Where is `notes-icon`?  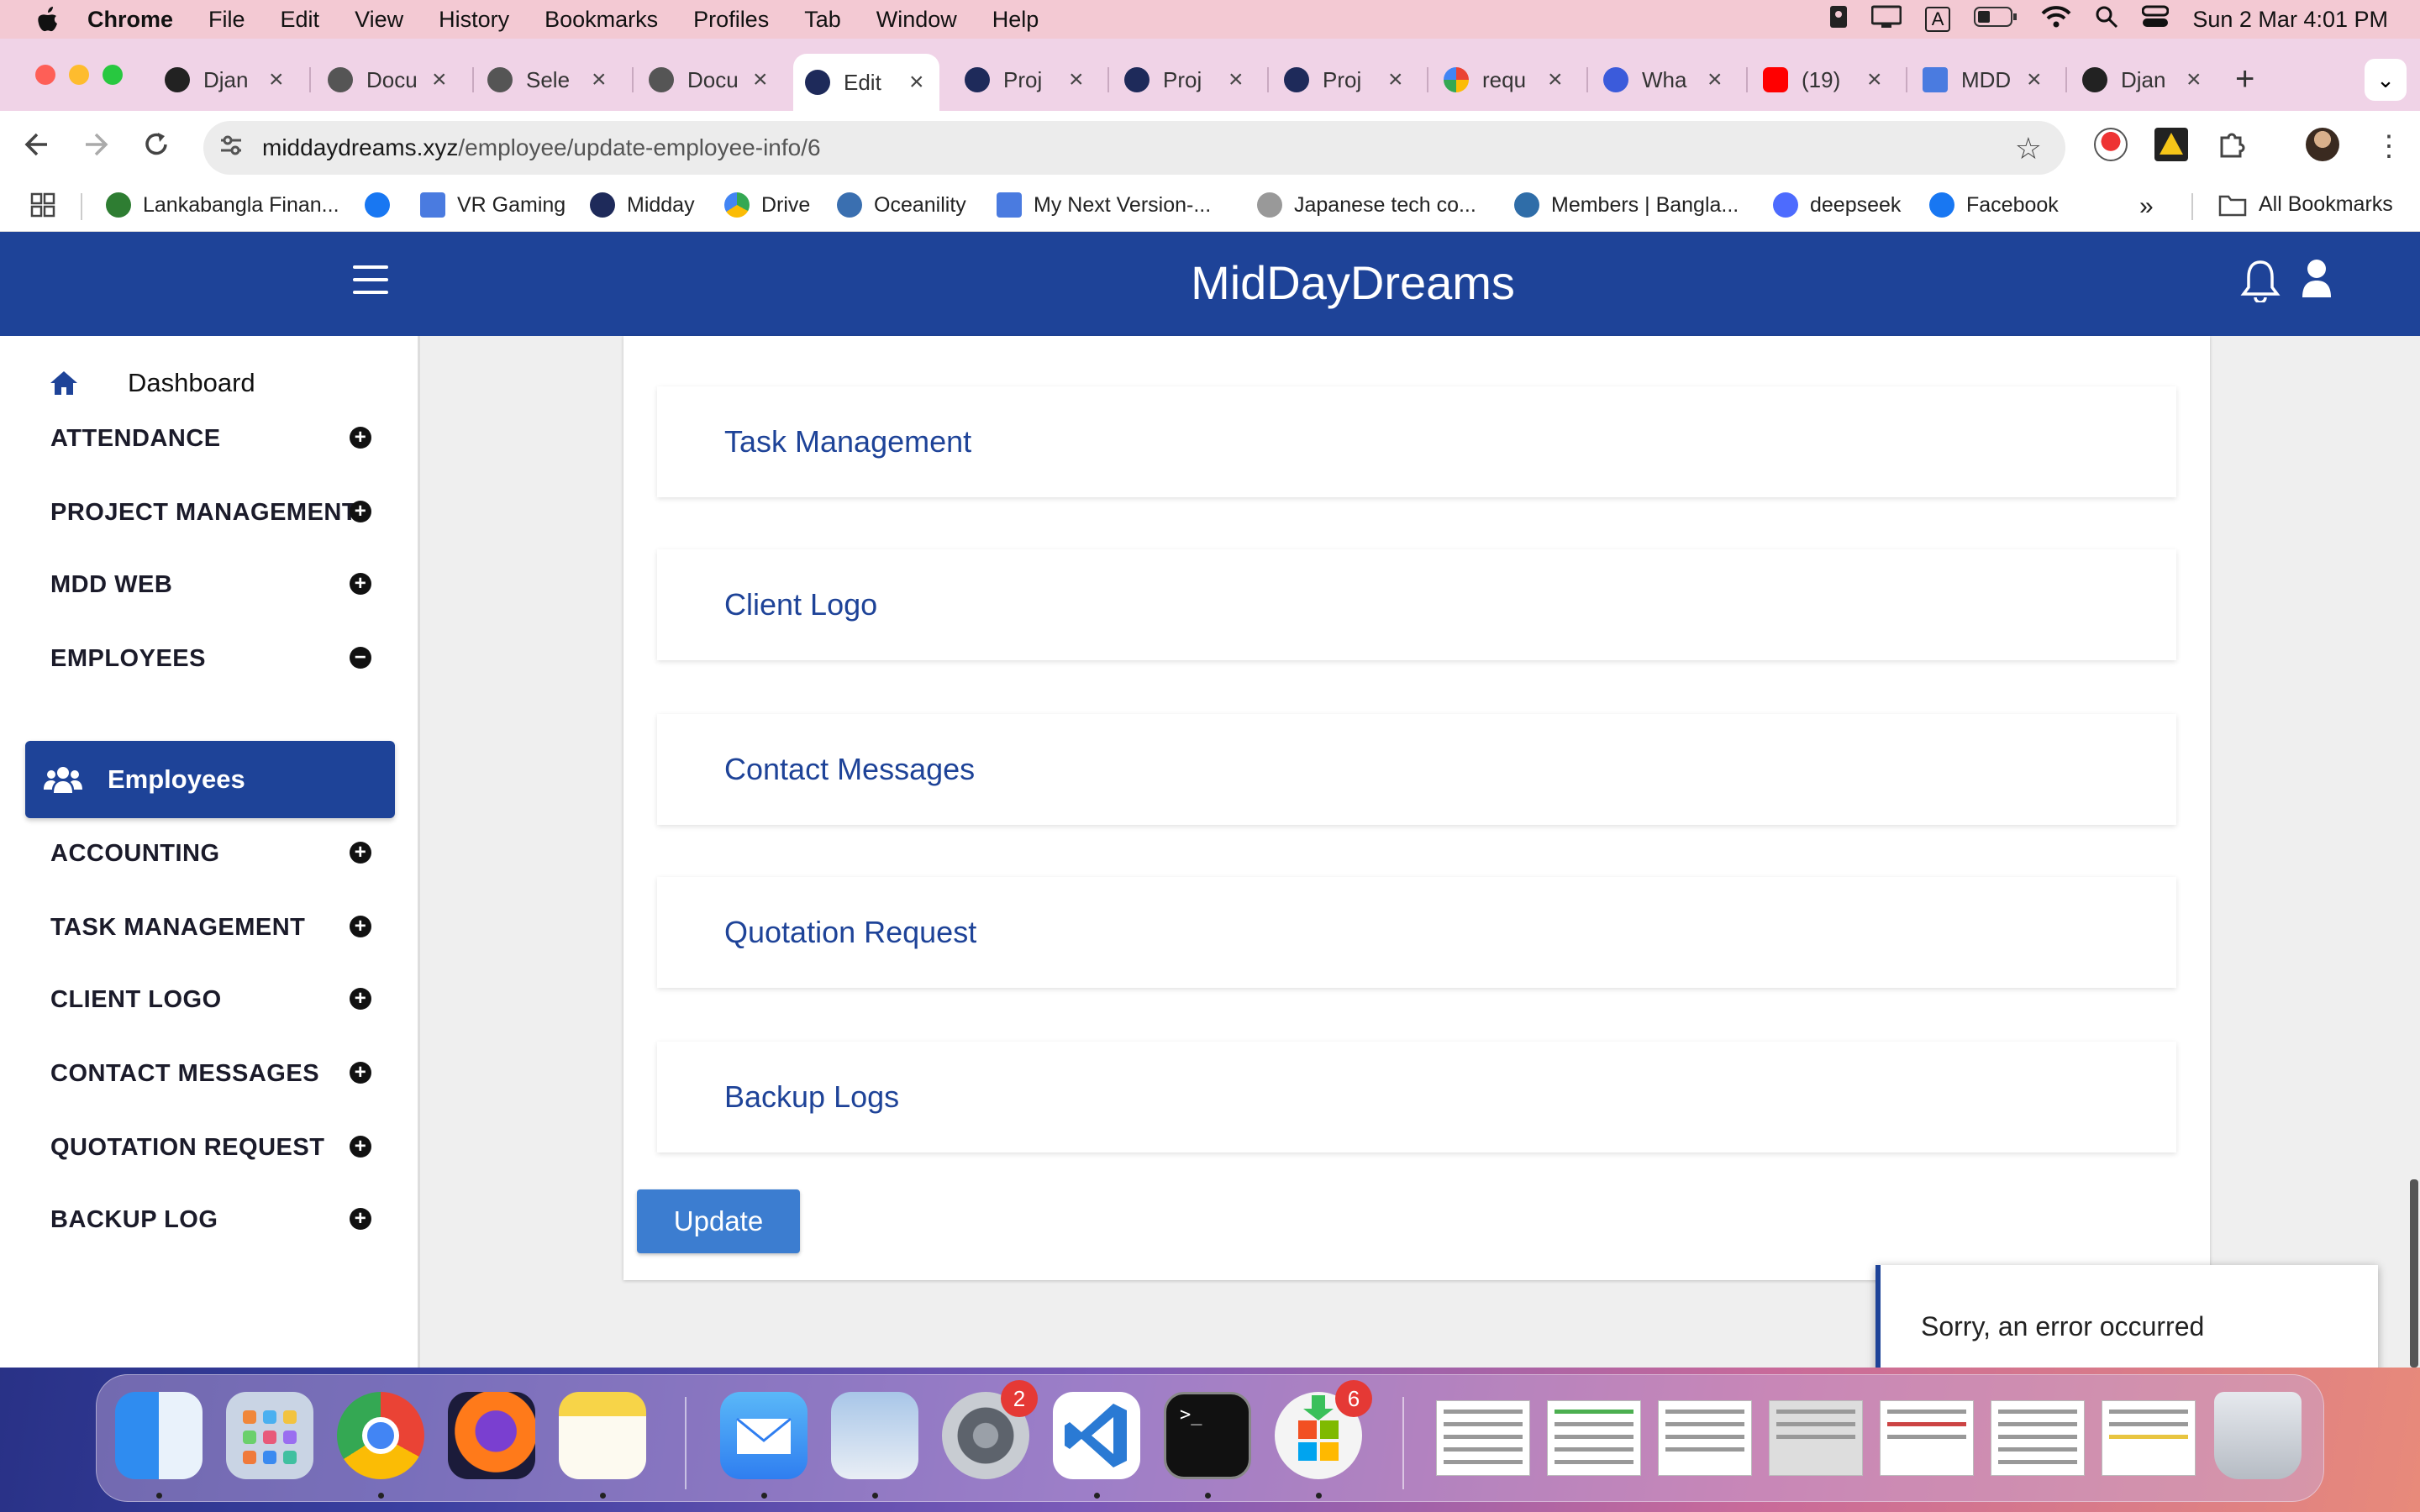
notes-icon is located at coordinates (602, 1435).